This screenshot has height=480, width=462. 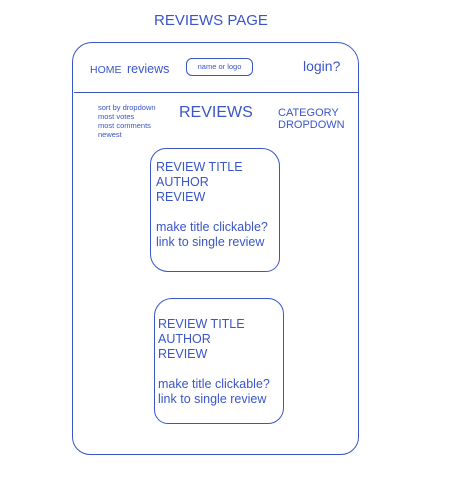 What do you see at coordinates (133, 107) in the screenshot?
I see `sort-dropdown-label: sort by dropdown` at bounding box center [133, 107].